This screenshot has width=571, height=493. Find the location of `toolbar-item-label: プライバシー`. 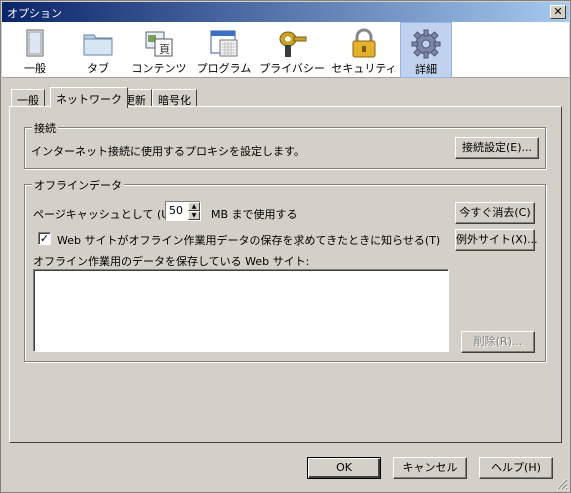

toolbar-item-label: プライバシー is located at coordinates (292, 68).